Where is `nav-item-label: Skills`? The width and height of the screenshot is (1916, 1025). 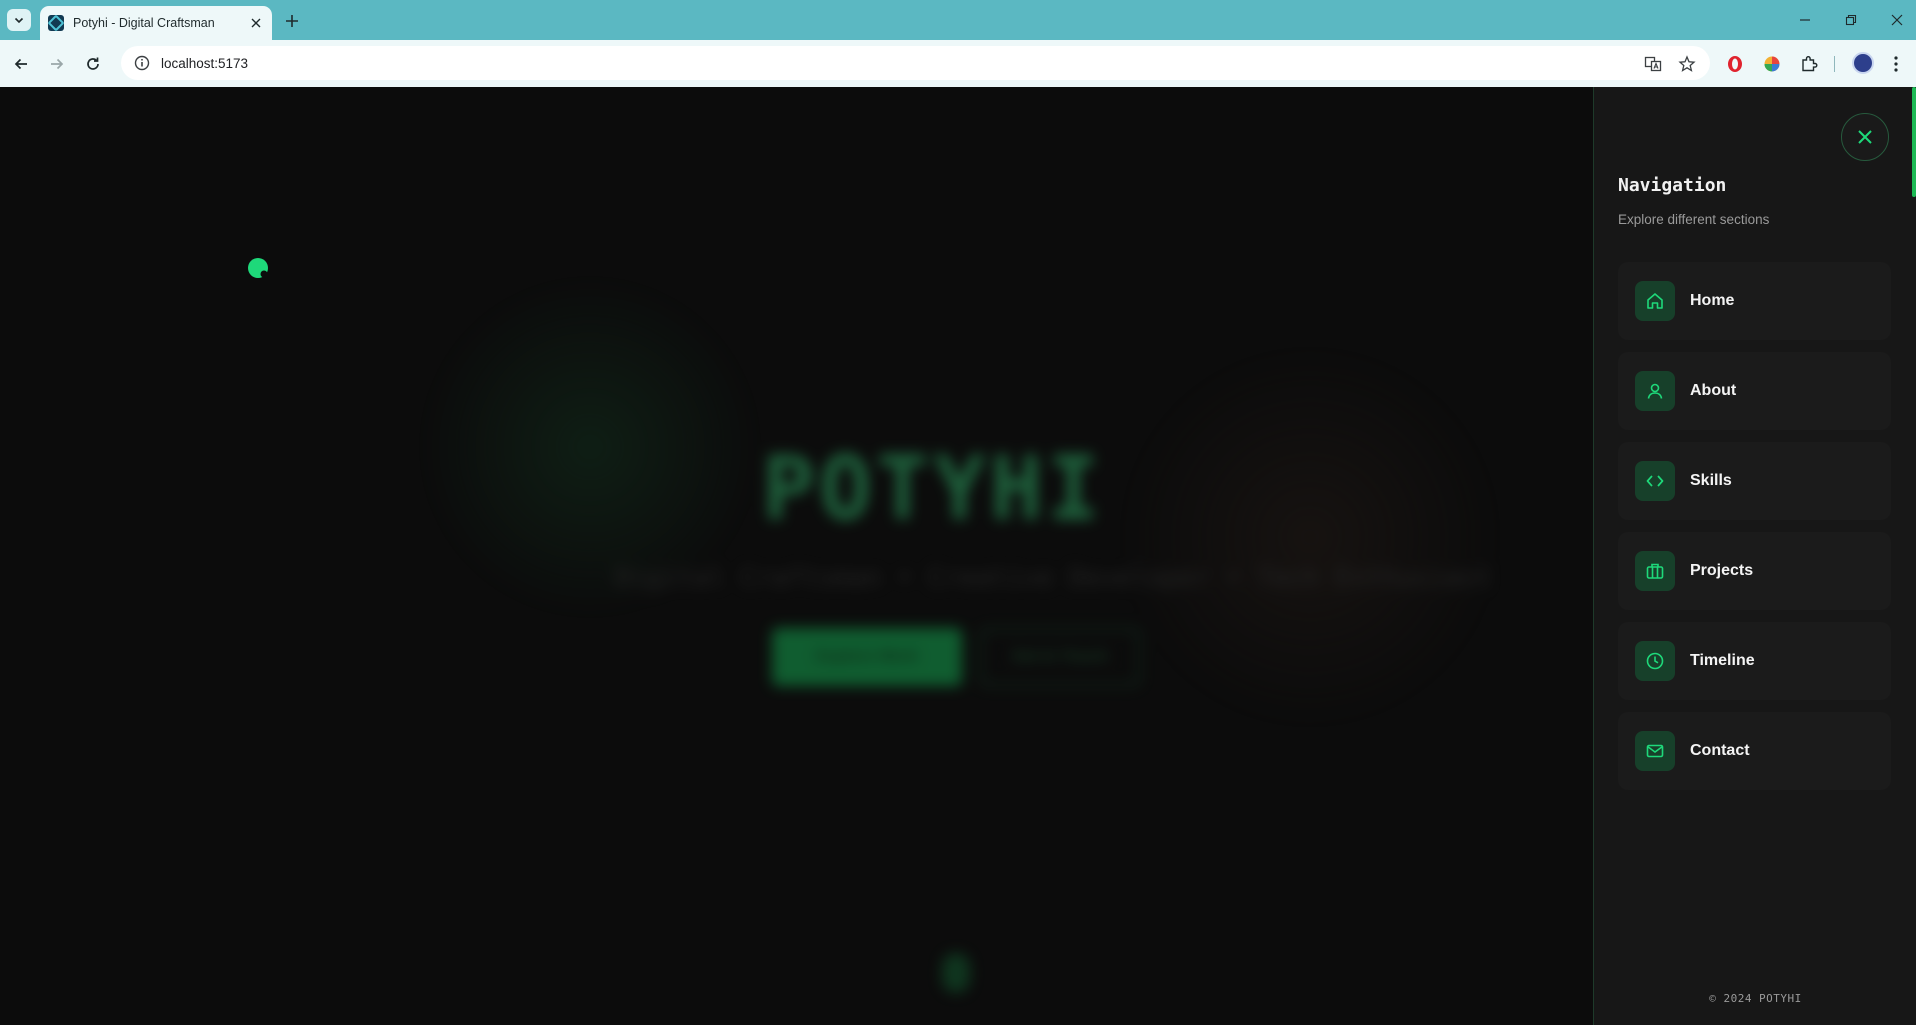
nav-item-label: Skills is located at coordinates (1711, 480).